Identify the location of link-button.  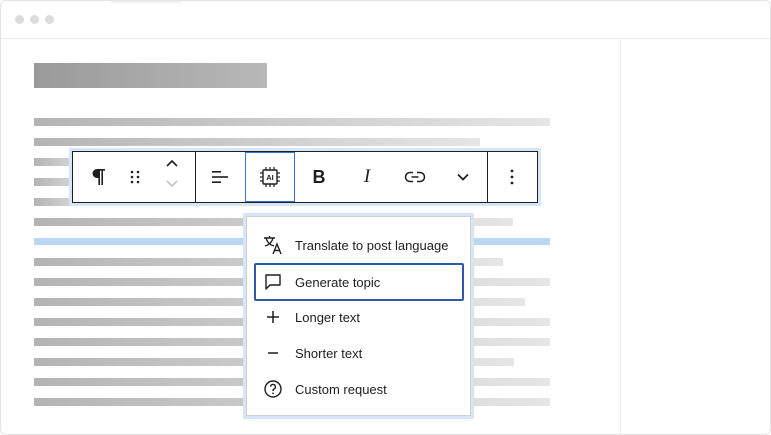
(415, 177).